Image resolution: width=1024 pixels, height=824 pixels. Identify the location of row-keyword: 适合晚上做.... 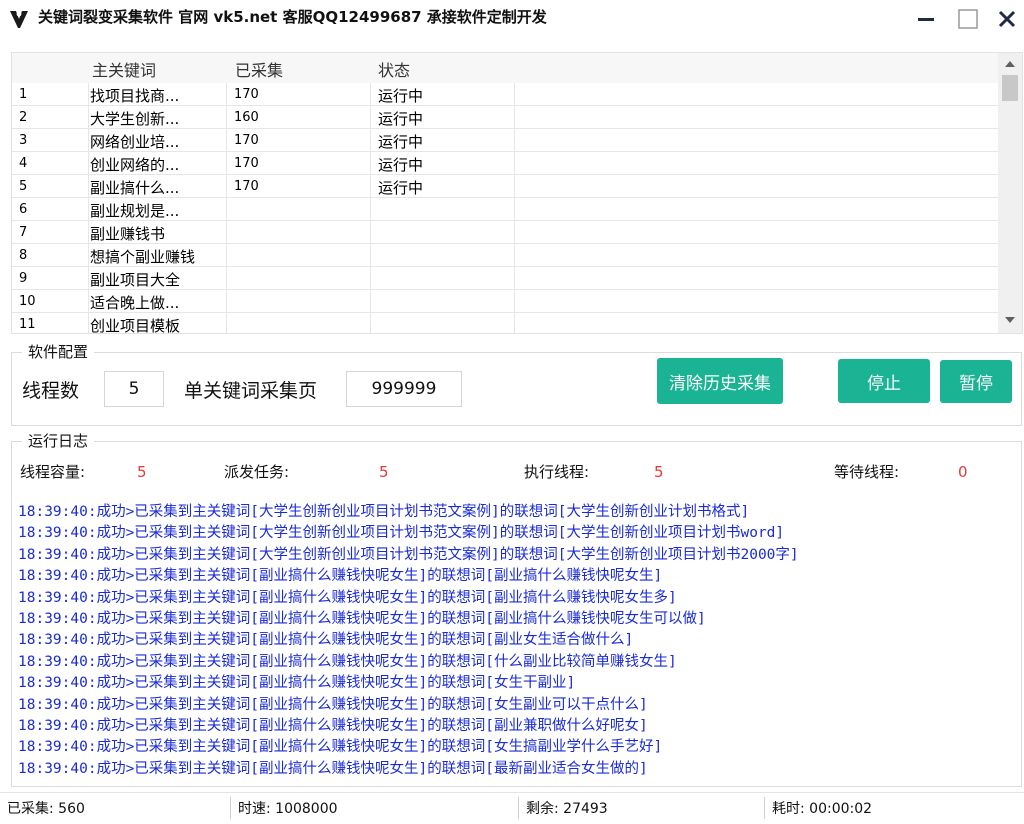
(135, 303).